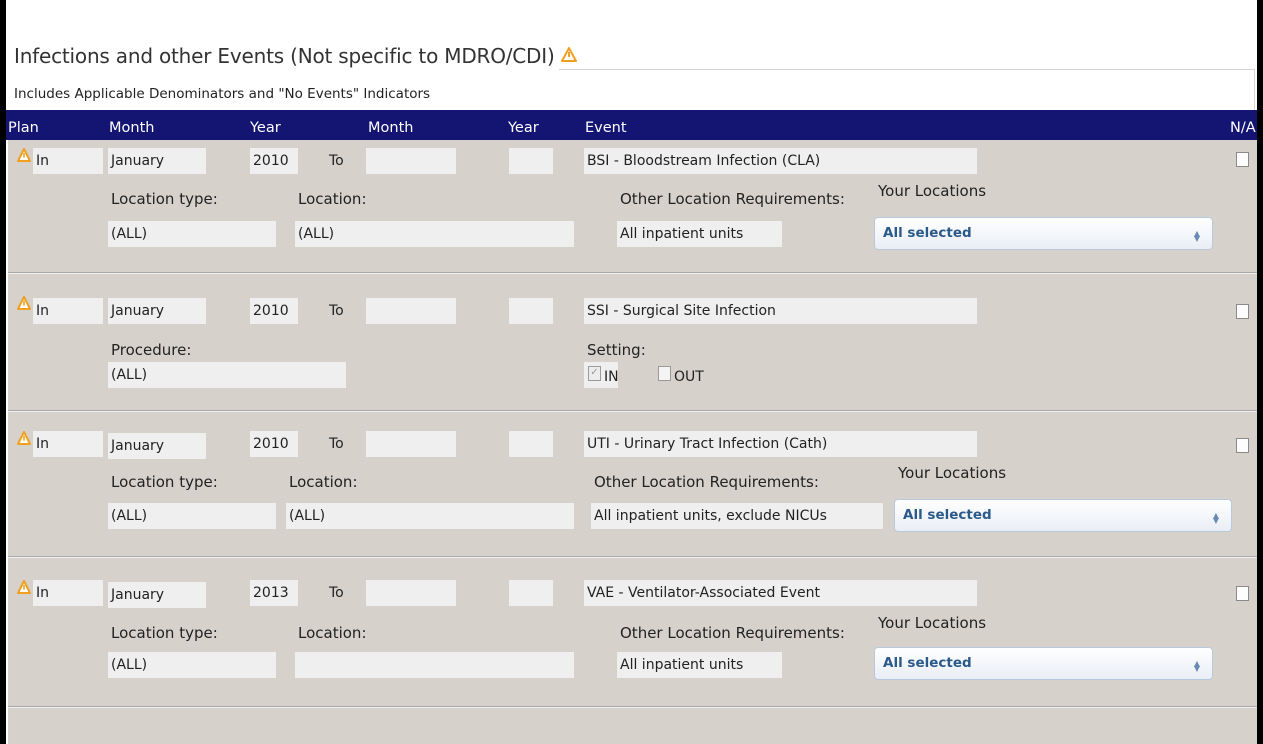 This screenshot has height=744, width=1263. Describe the element at coordinates (265, 128) in the screenshot. I see `col-year: Year` at that location.